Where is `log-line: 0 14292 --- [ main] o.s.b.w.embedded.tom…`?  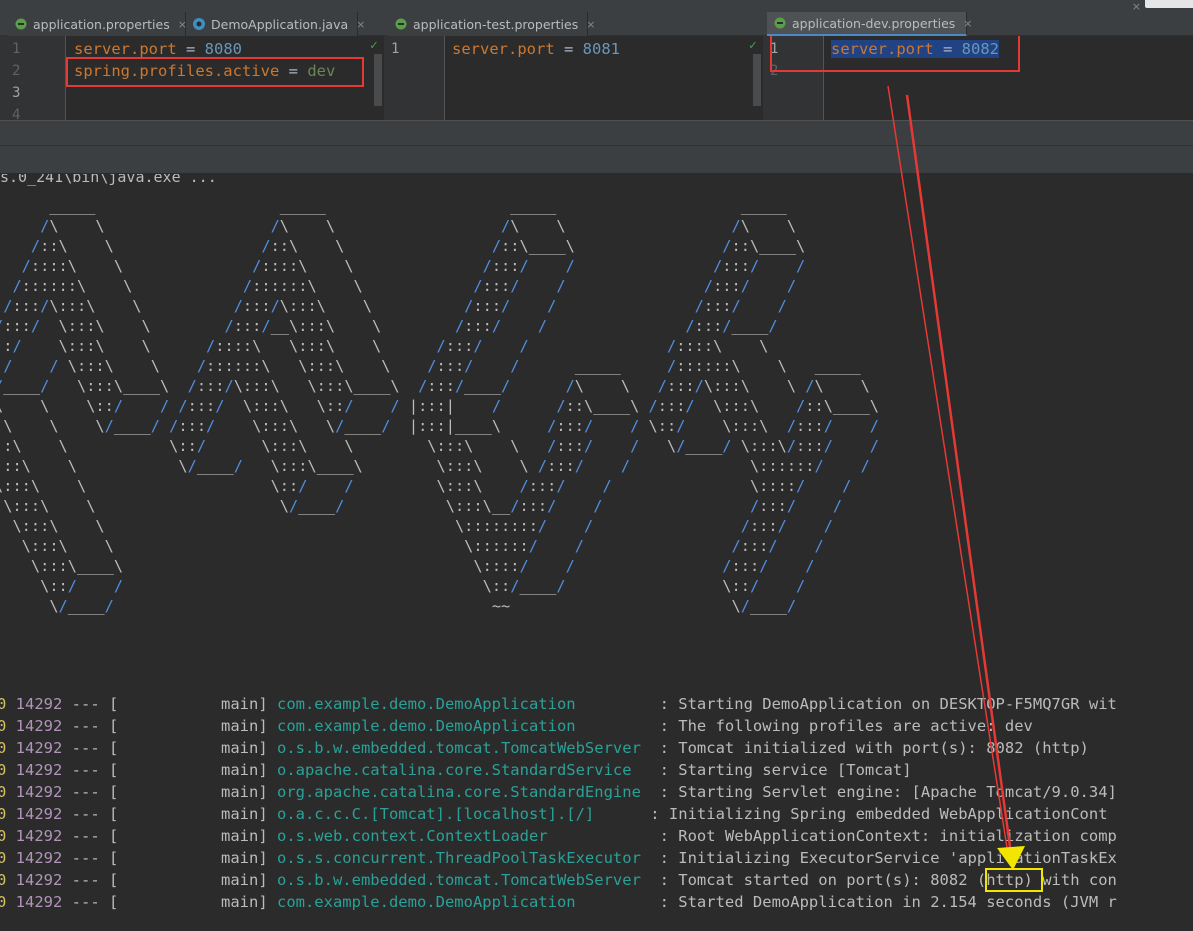
log-line: 0 14292 --- [ main] o.s.b.w.embedded.tom… is located at coordinates (558, 880).